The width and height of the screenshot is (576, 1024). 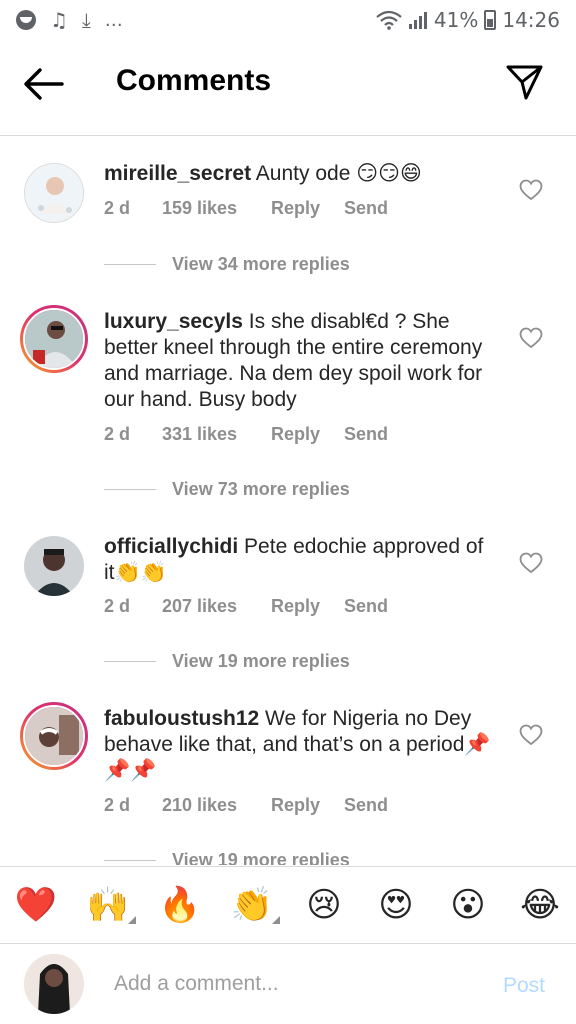 I want to click on comment-username: mireille_secret, so click(x=177, y=173).